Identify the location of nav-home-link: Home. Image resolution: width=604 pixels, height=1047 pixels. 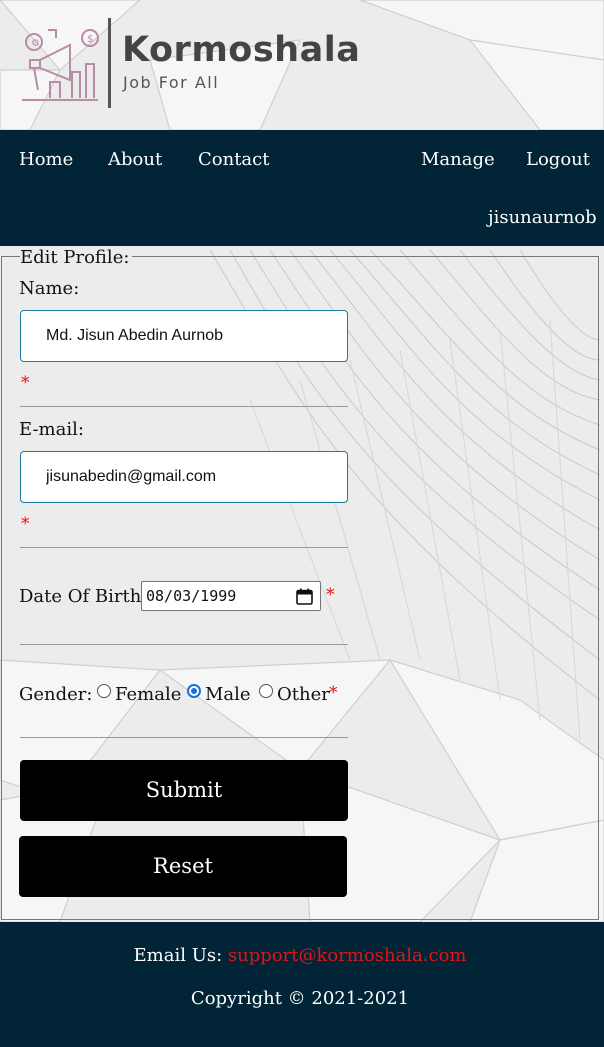
(46, 159).